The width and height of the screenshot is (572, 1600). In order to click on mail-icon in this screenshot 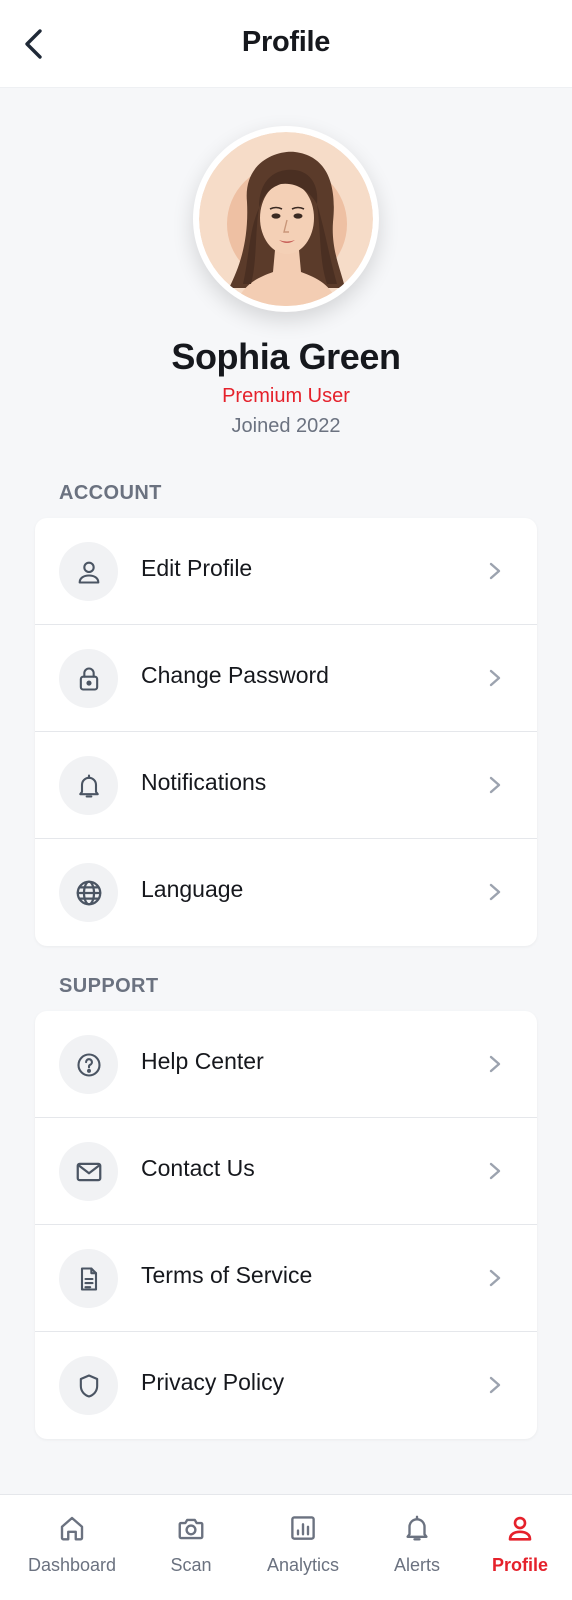, I will do `click(88, 1171)`.